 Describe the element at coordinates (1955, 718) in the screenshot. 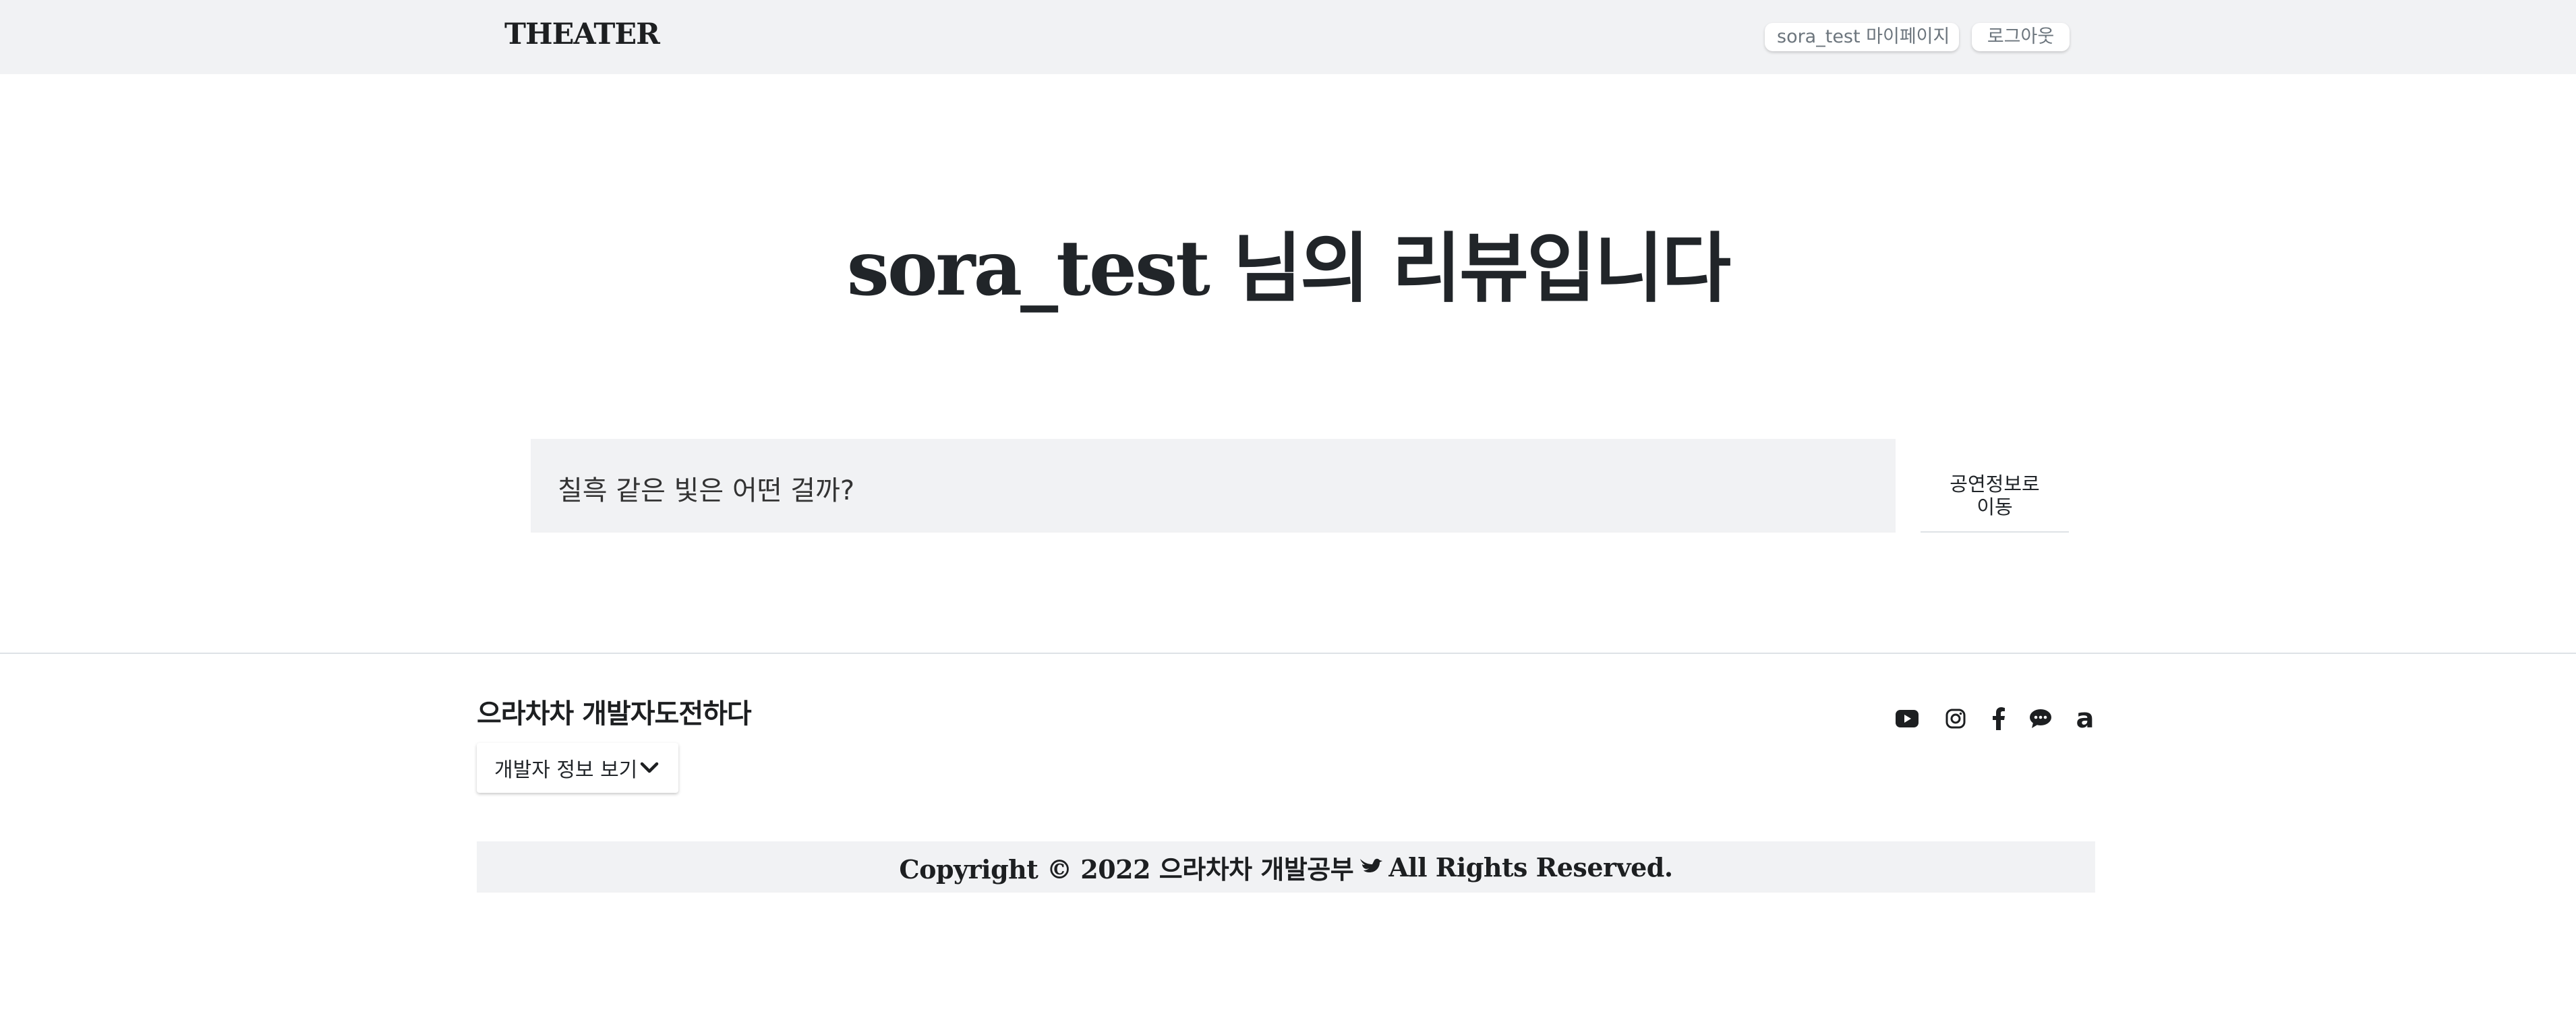

I see `instagram-icon` at that location.